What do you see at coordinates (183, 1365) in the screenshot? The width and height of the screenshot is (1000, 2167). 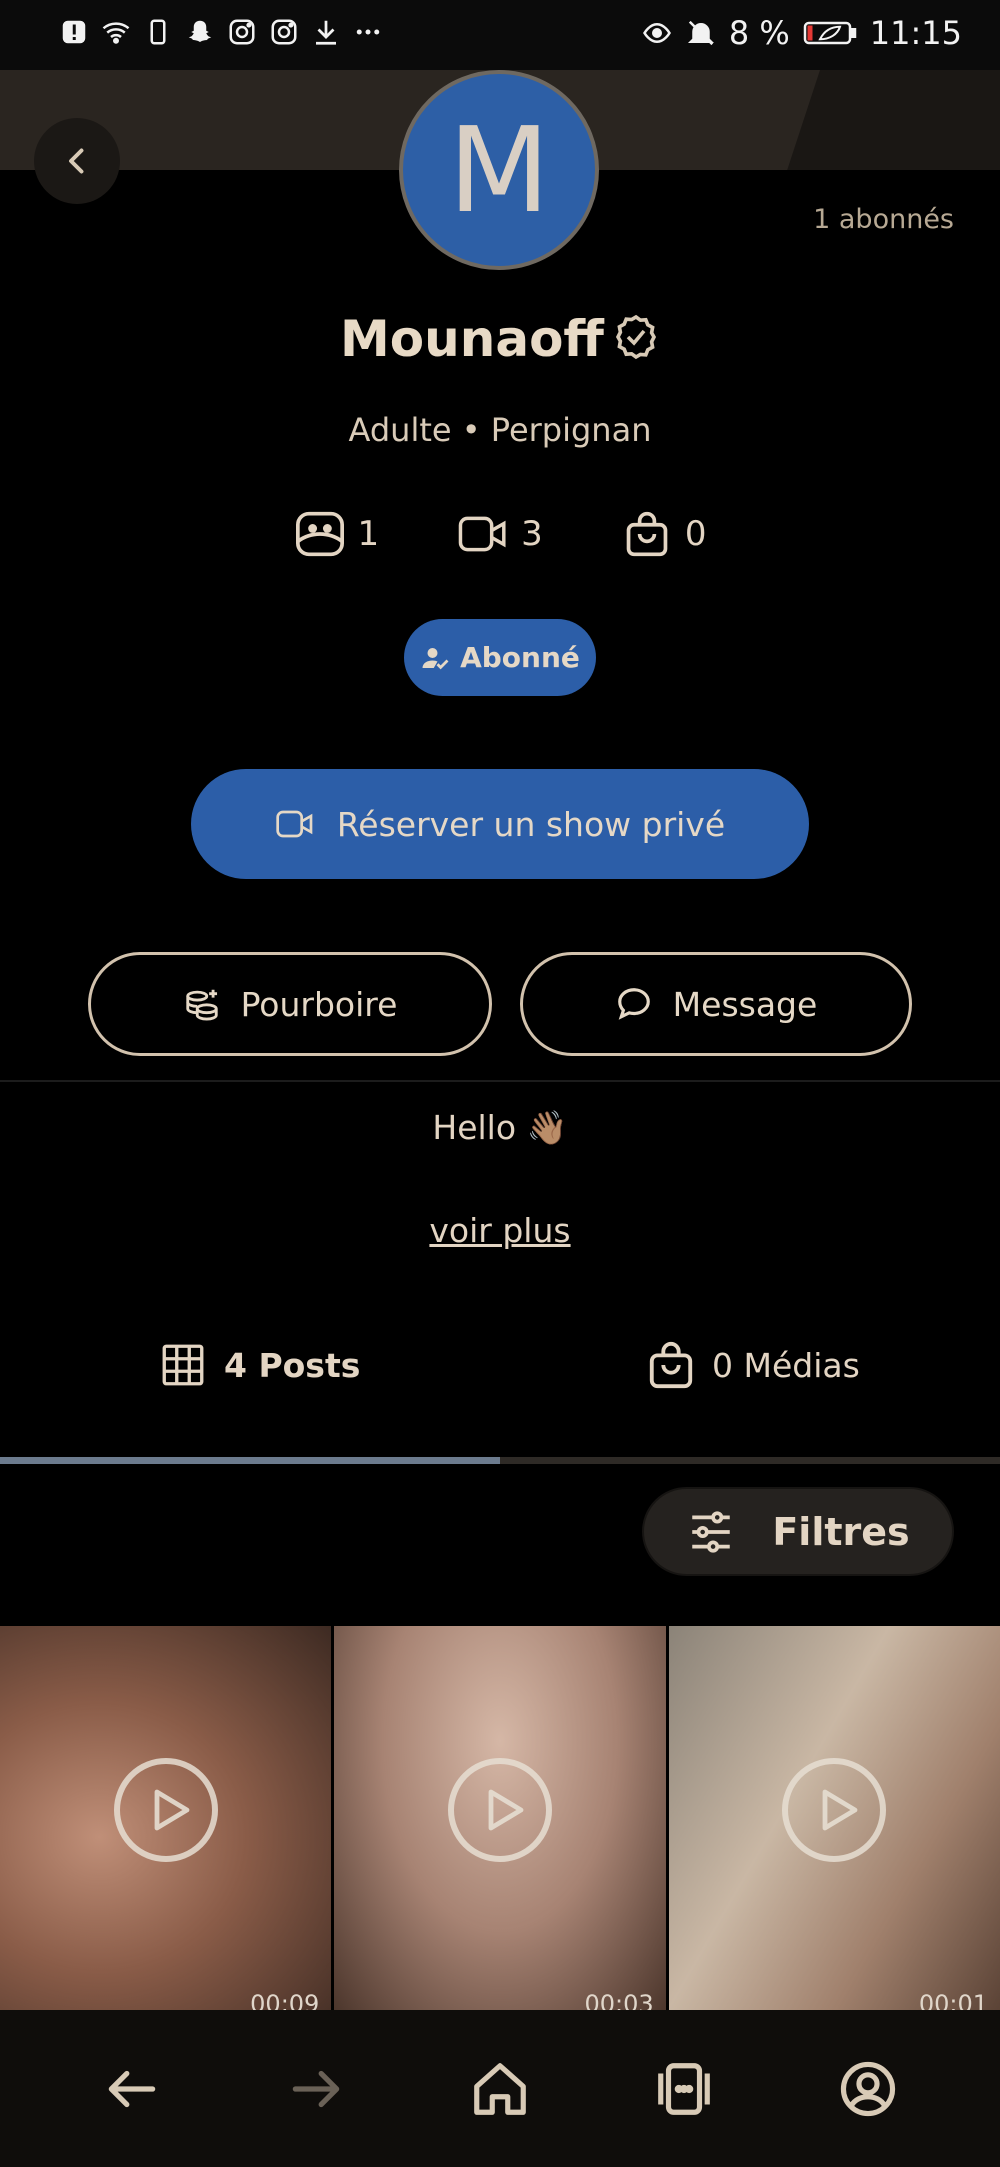 I see `grid-icon` at bounding box center [183, 1365].